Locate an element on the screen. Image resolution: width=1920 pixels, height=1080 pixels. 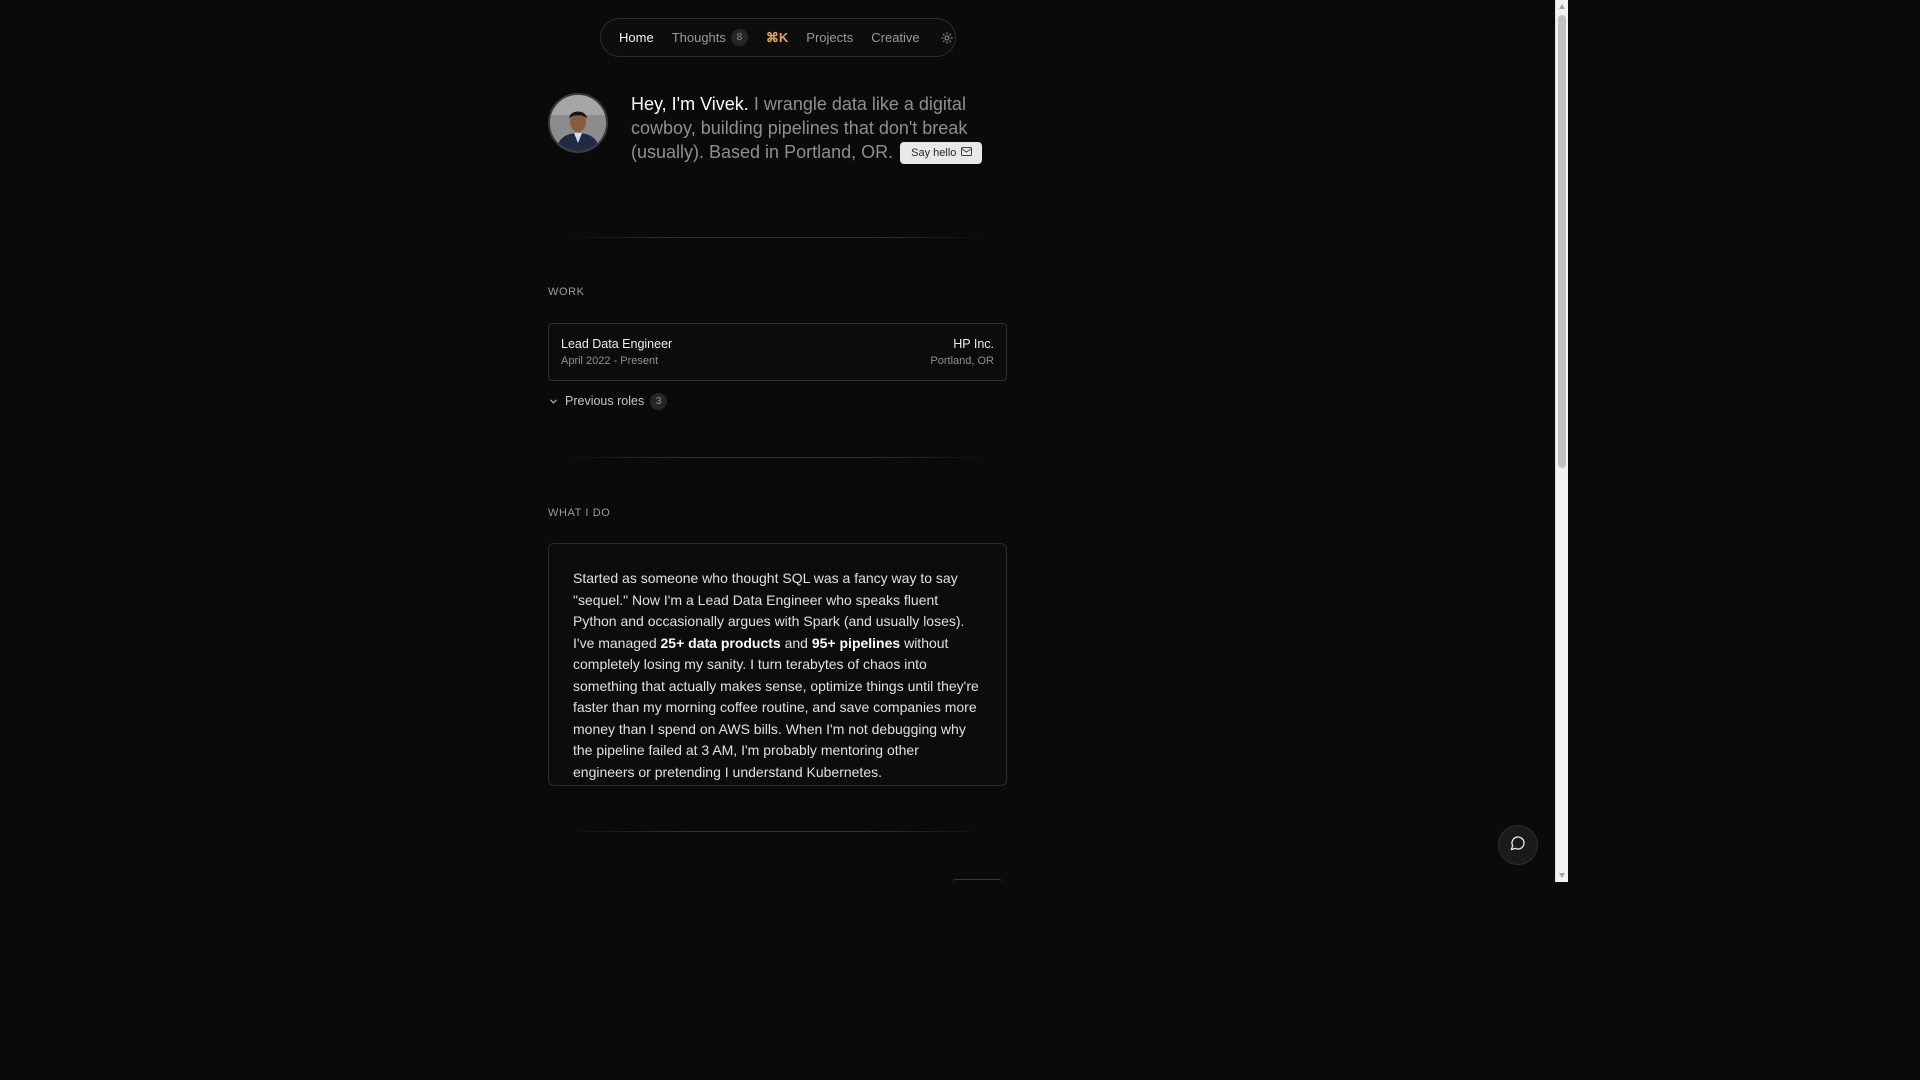
page-scrollbar is located at coordinates (1561, 441).